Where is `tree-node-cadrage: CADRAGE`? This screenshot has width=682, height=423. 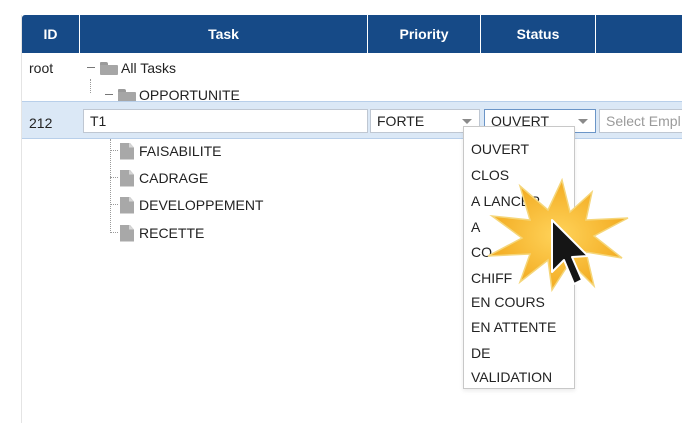
tree-node-cadrage: CADRAGE is located at coordinates (164, 178).